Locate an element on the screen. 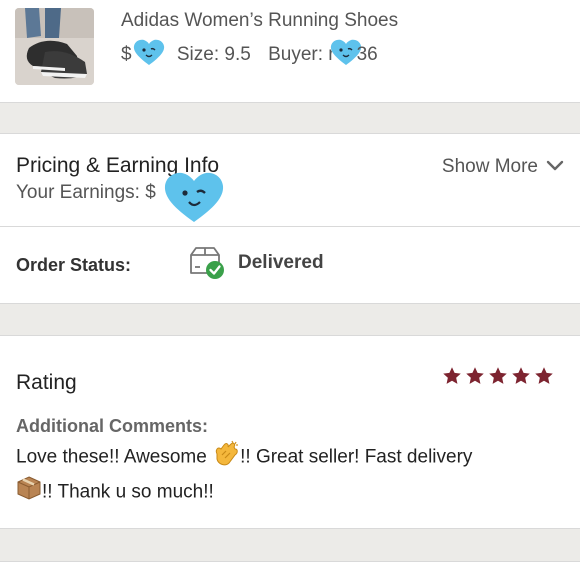  next-section is located at coordinates (290, 571).